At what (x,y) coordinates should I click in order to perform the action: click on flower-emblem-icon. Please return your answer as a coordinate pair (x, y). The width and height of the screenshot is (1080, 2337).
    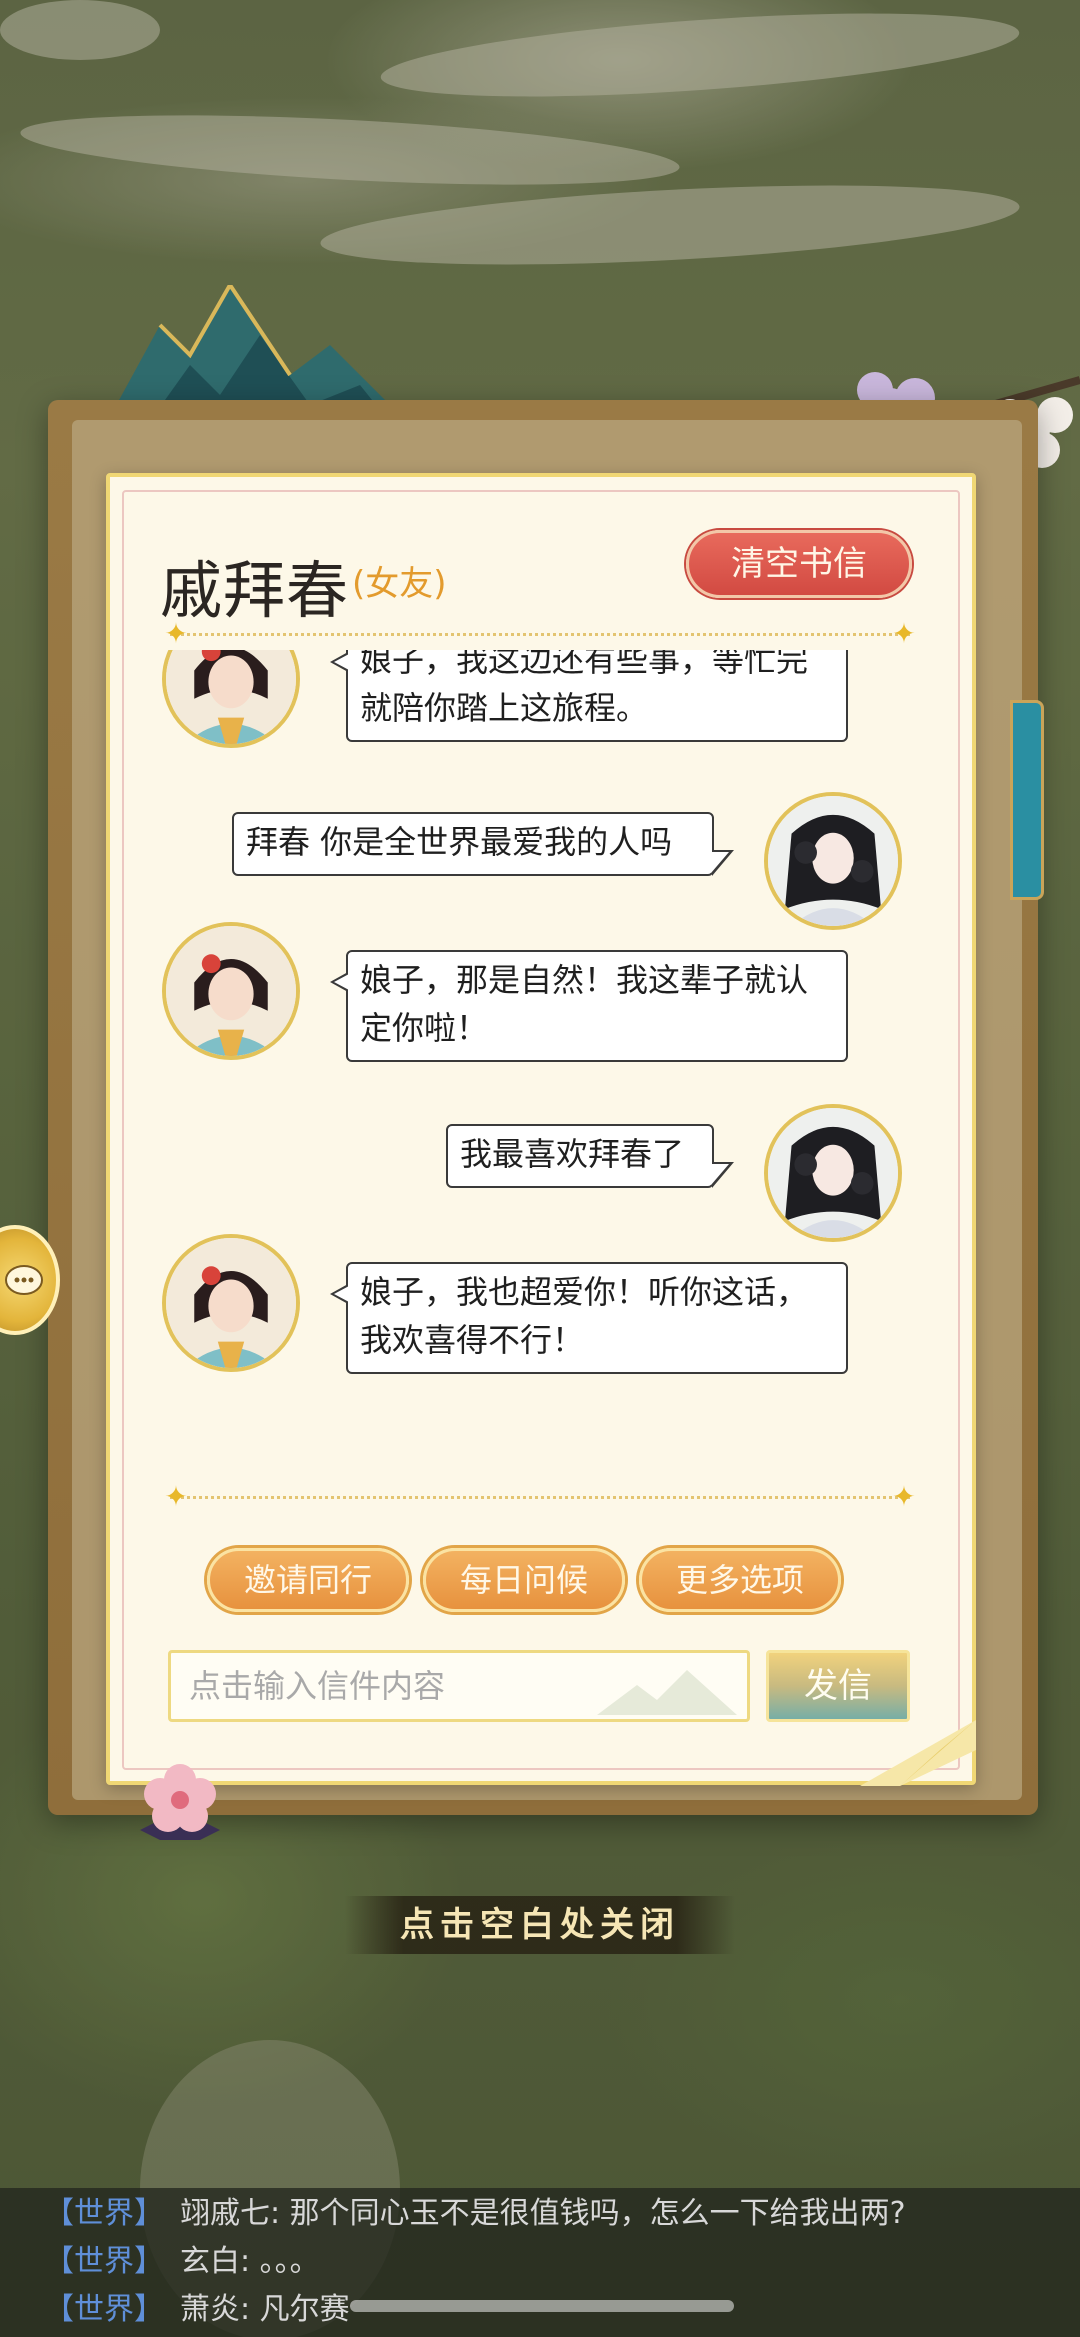
    Looking at the image, I should click on (180, 1802).